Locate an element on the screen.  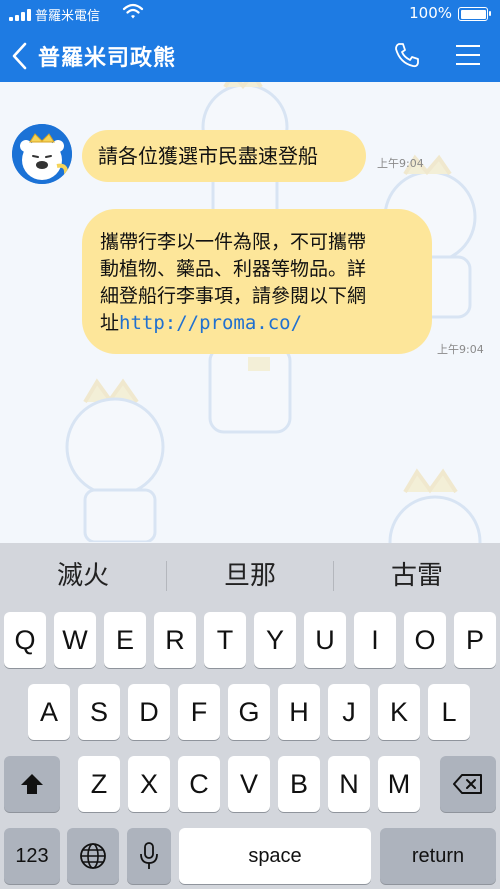
key-h: H is located at coordinates (299, 712).